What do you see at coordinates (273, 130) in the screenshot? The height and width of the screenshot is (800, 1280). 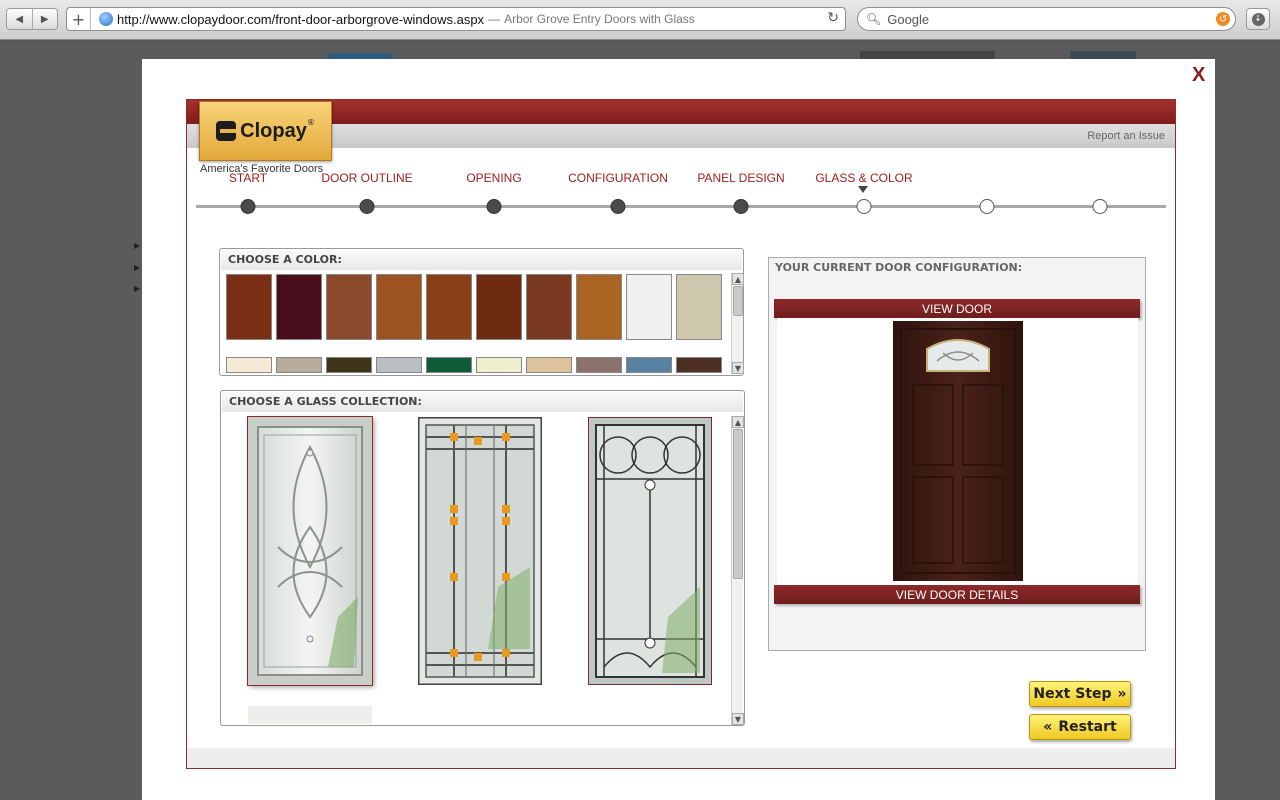 I see `logo-text: Clopay` at bounding box center [273, 130].